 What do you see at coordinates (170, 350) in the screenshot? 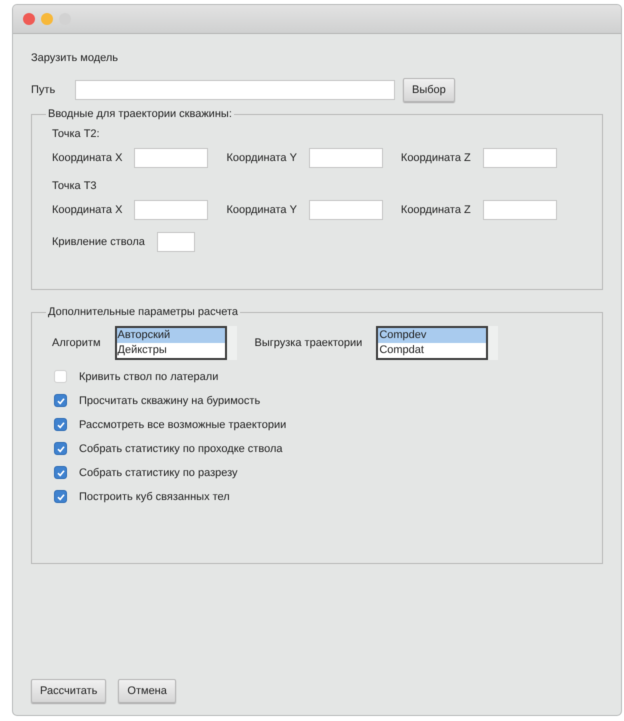
I see `list-item: Дейкстры` at bounding box center [170, 350].